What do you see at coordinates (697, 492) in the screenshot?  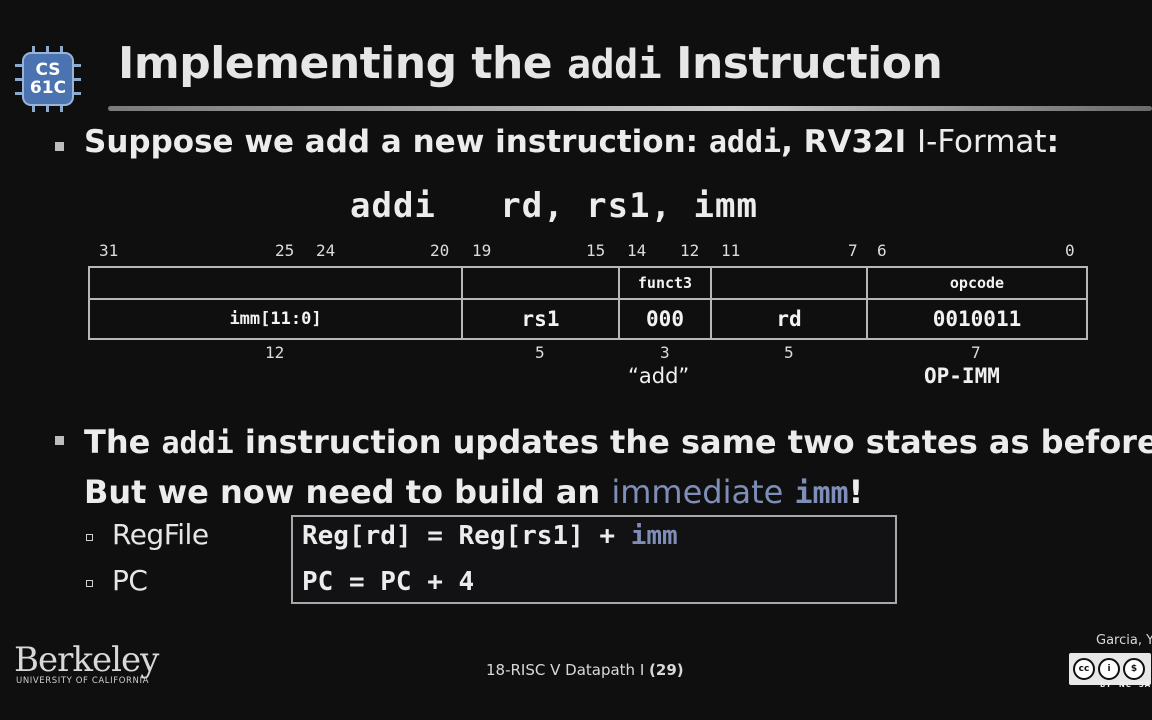 I see `immediate-word: immediate` at bounding box center [697, 492].